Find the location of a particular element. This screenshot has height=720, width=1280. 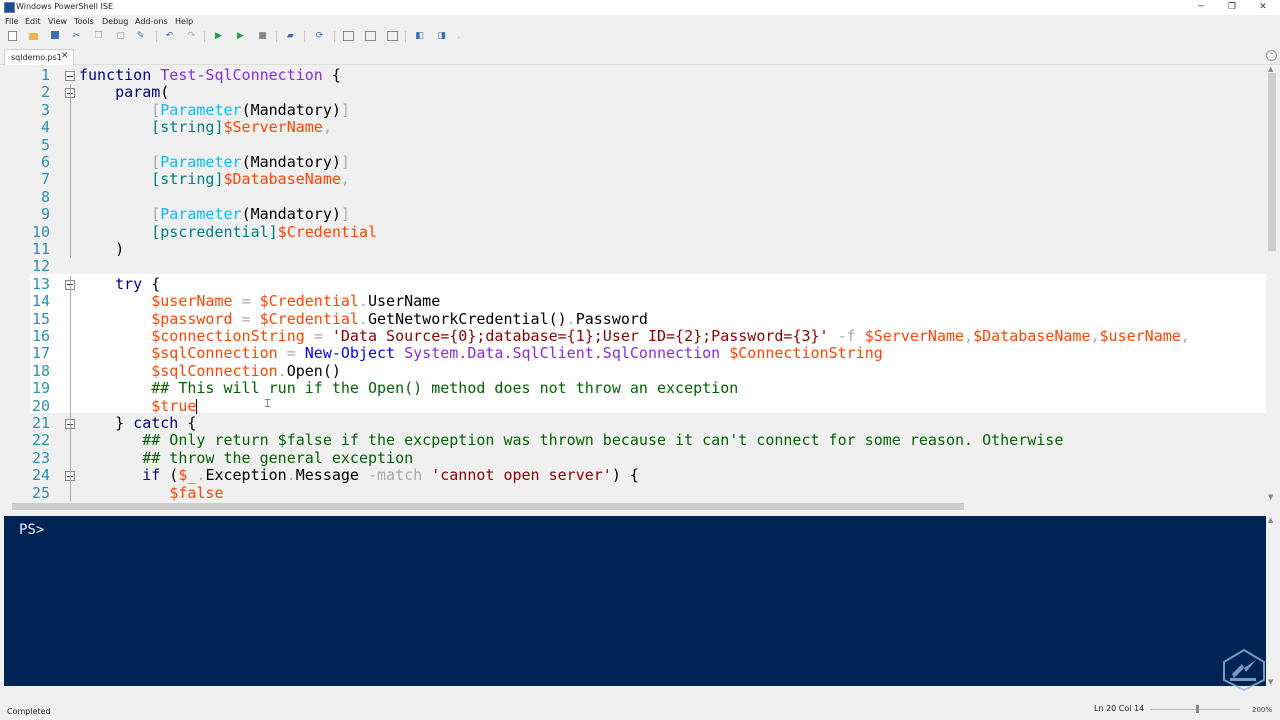

line-number: 4 is located at coordinates (45, 127).